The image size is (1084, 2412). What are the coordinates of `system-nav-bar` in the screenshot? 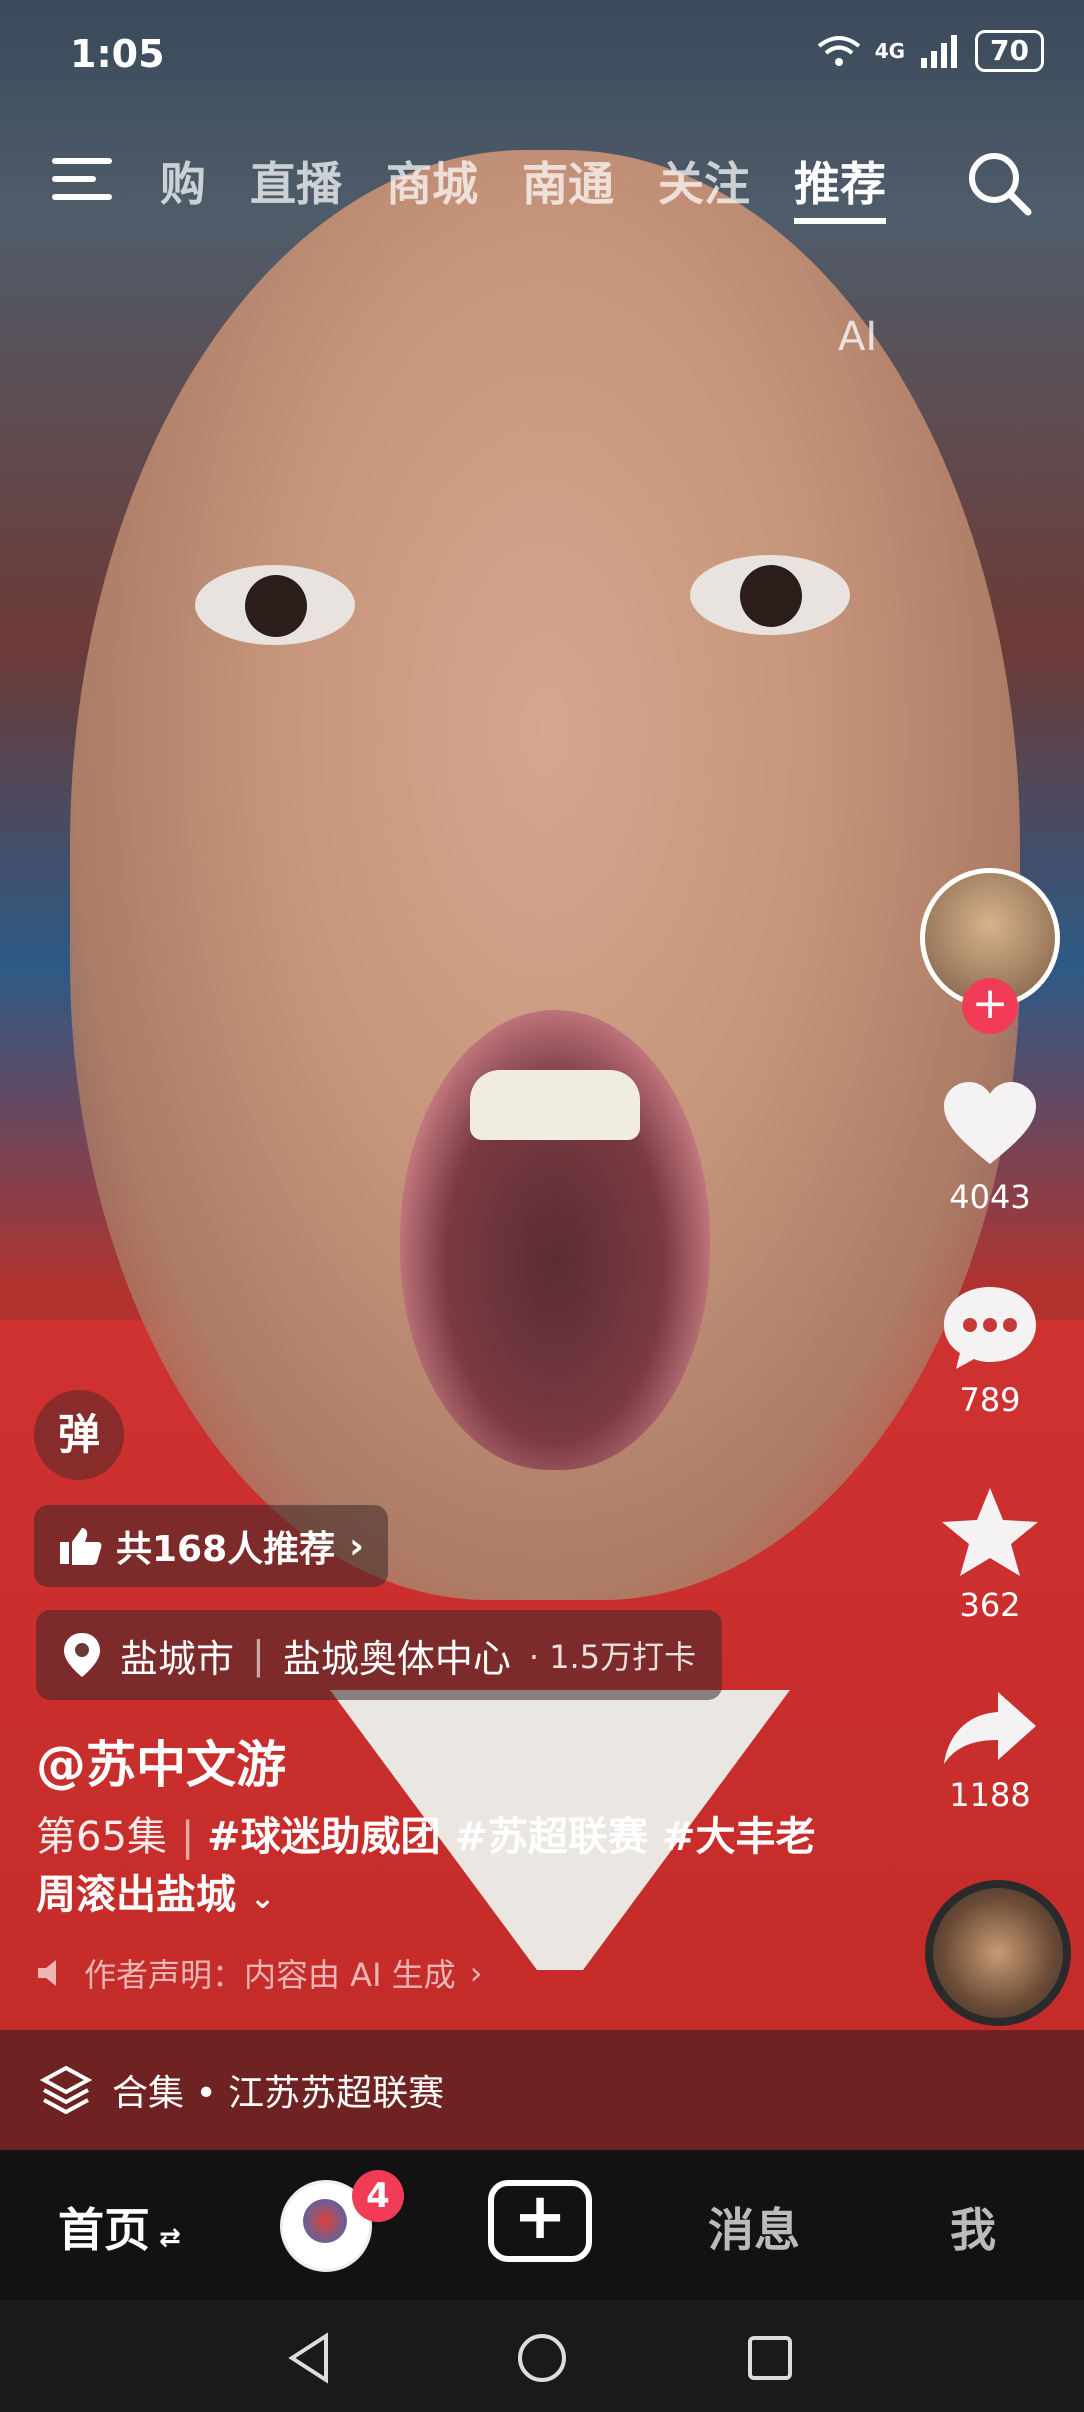 It's located at (542, 2356).